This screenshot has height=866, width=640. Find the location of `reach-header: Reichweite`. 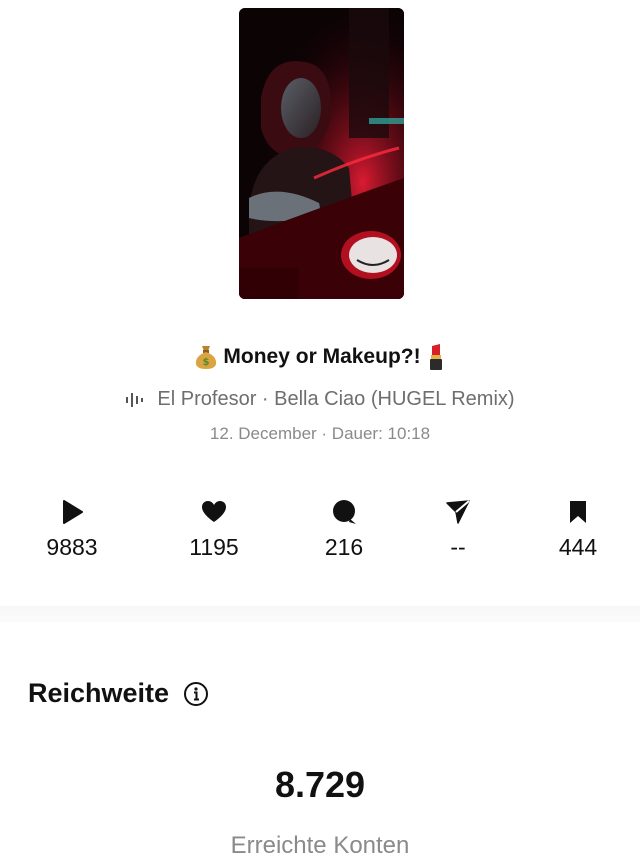

reach-header: Reichweite is located at coordinates (118, 693).